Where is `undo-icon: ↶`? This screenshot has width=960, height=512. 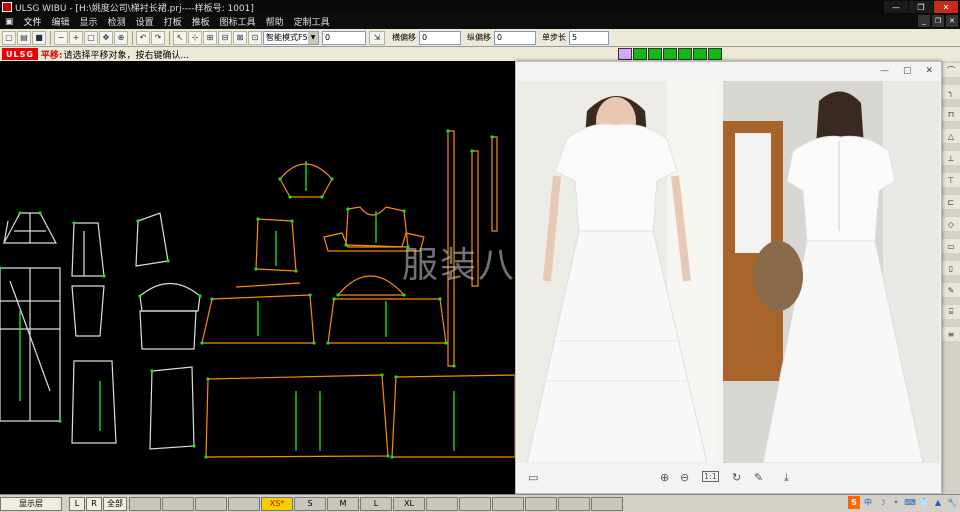 undo-icon: ↶ is located at coordinates (143, 37).